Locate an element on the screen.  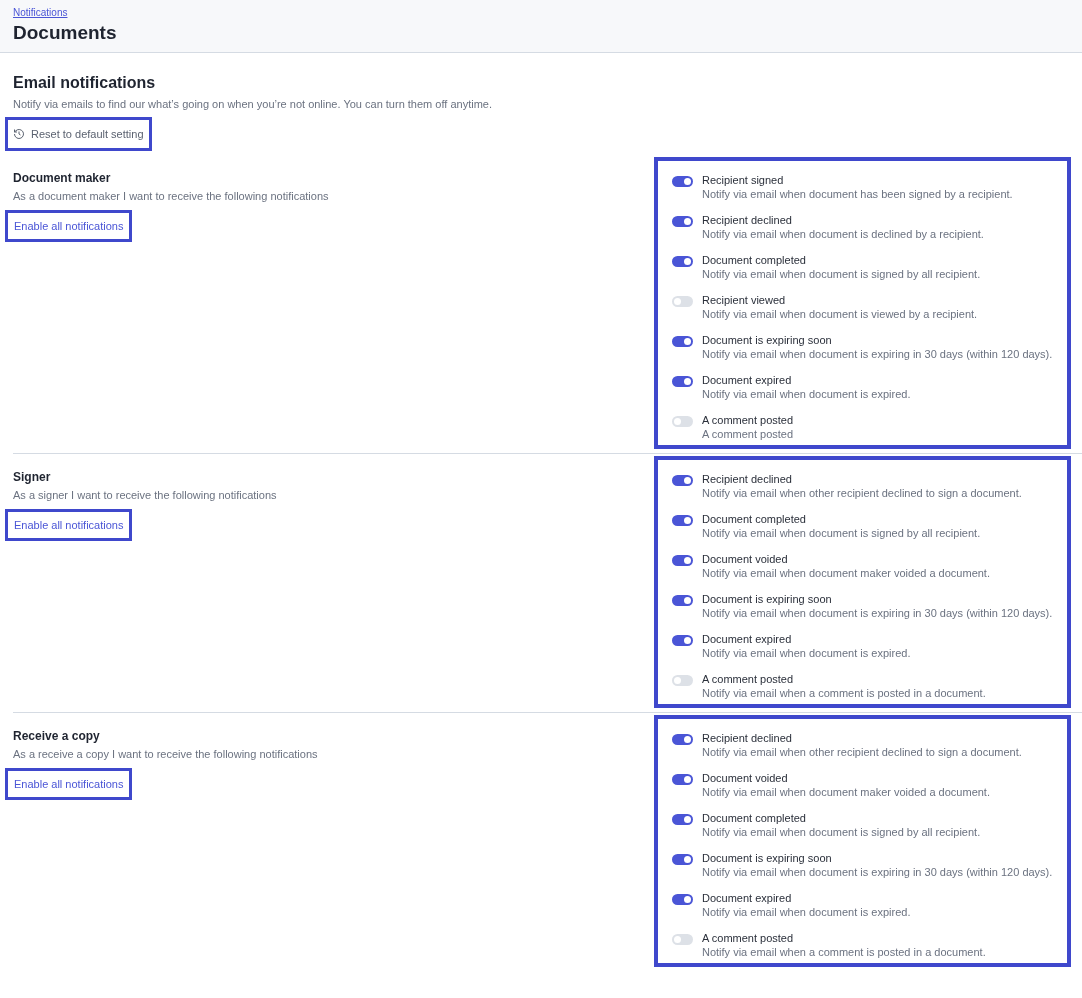
group-title: Document maker is located at coordinates (62, 178).